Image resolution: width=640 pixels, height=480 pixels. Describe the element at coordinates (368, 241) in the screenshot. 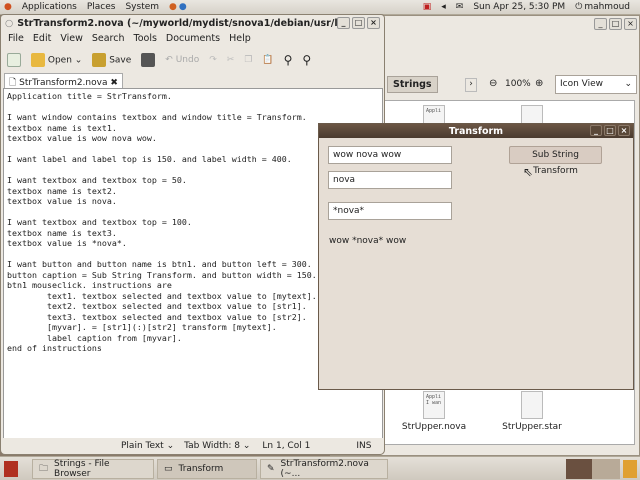

I see `result-label: wow *nova* wow` at that location.